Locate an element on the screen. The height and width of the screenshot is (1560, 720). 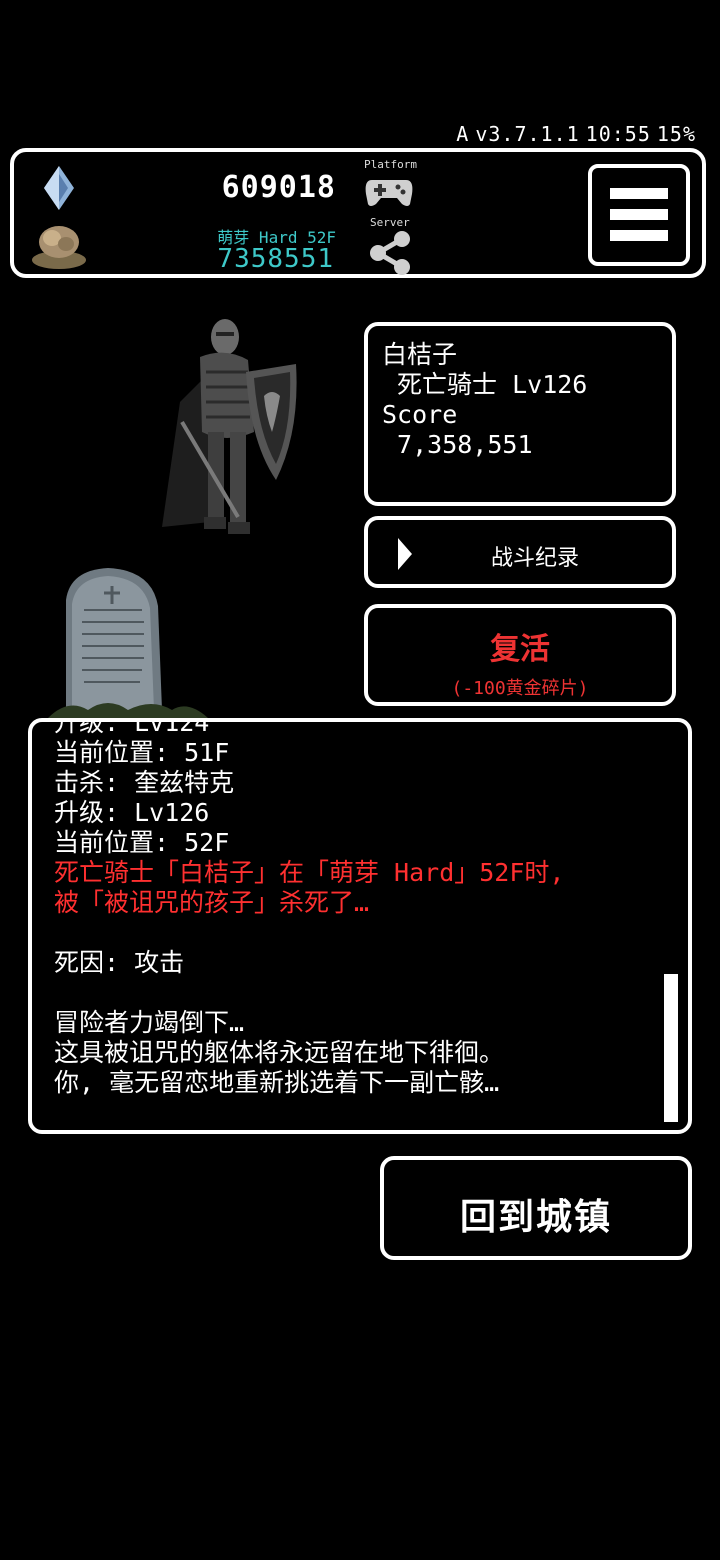
log-line: 这具被诅咒的躯体将永远留在地下徘徊。 is located at coordinates (279, 1052).